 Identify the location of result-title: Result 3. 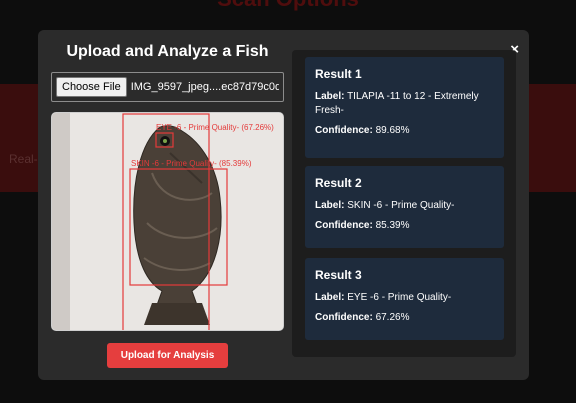
(338, 275).